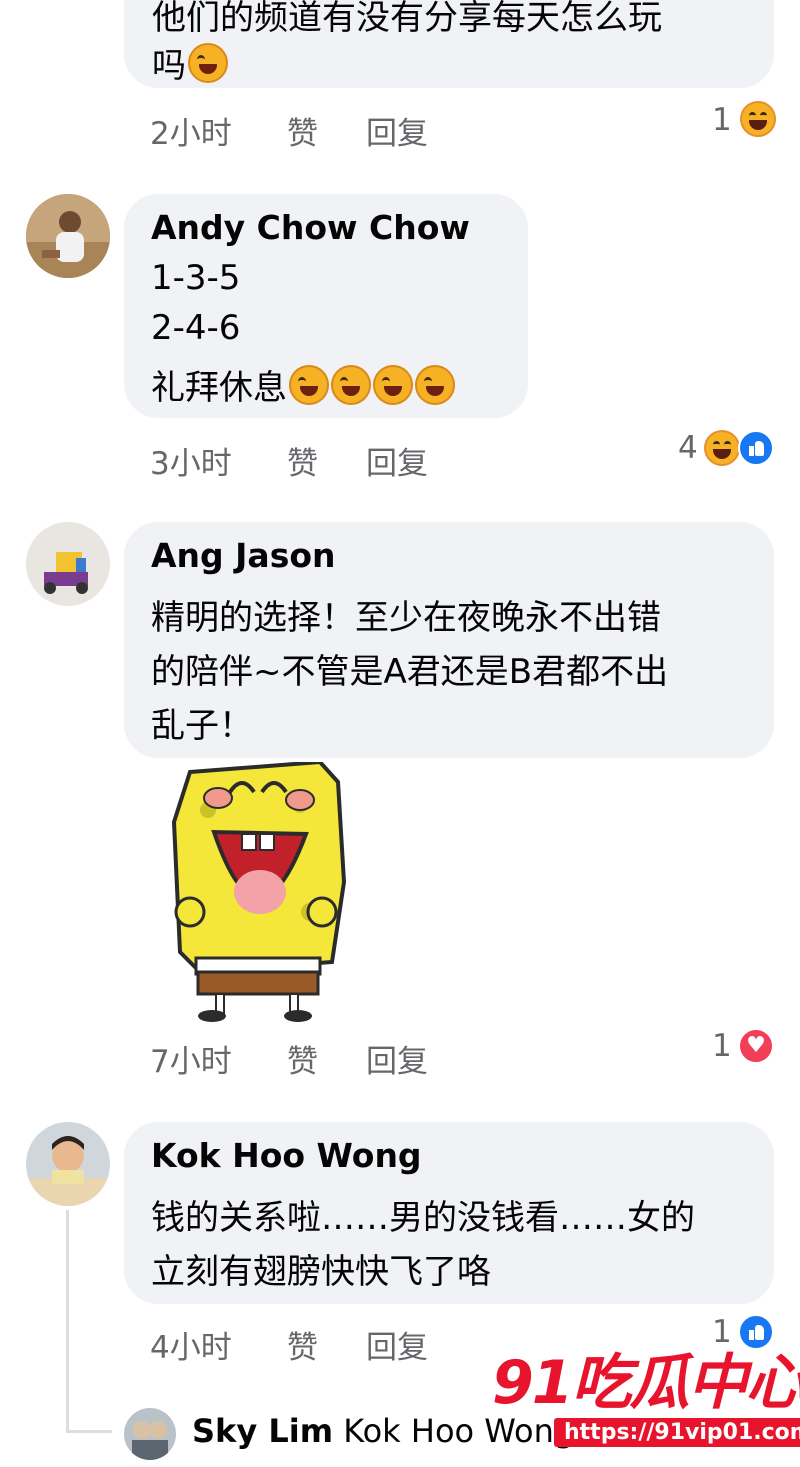 This screenshot has width=800, height=1467. What do you see at coordinates (756, 1046) in the screenshot?
I see `love-reaction-icon` at bounding box center [756, 1046].